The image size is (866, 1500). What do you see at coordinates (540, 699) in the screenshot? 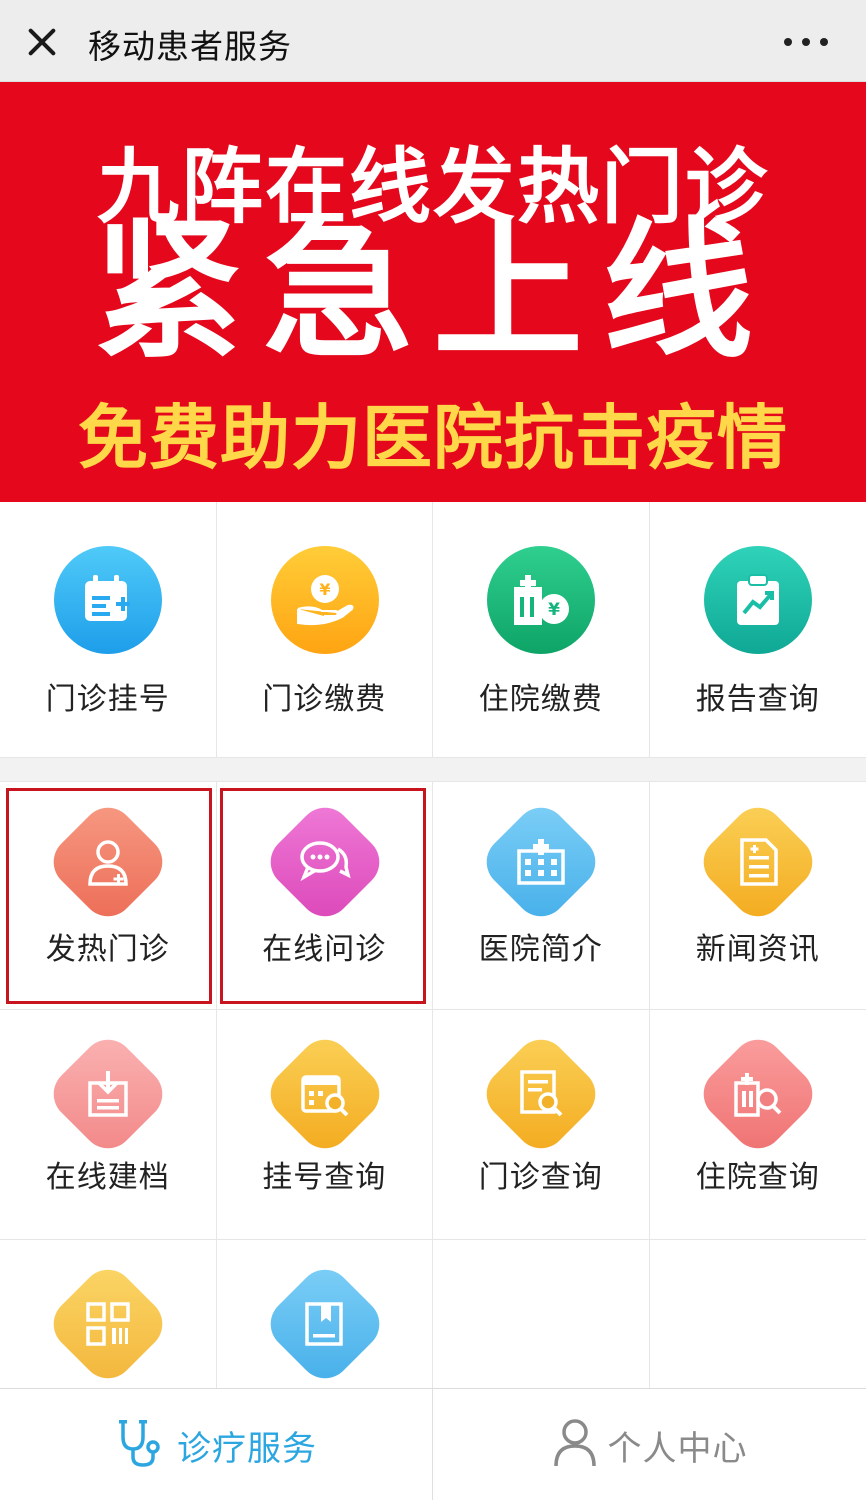
I see `service-label: 住院缴费` at bounding box center [540, 699].